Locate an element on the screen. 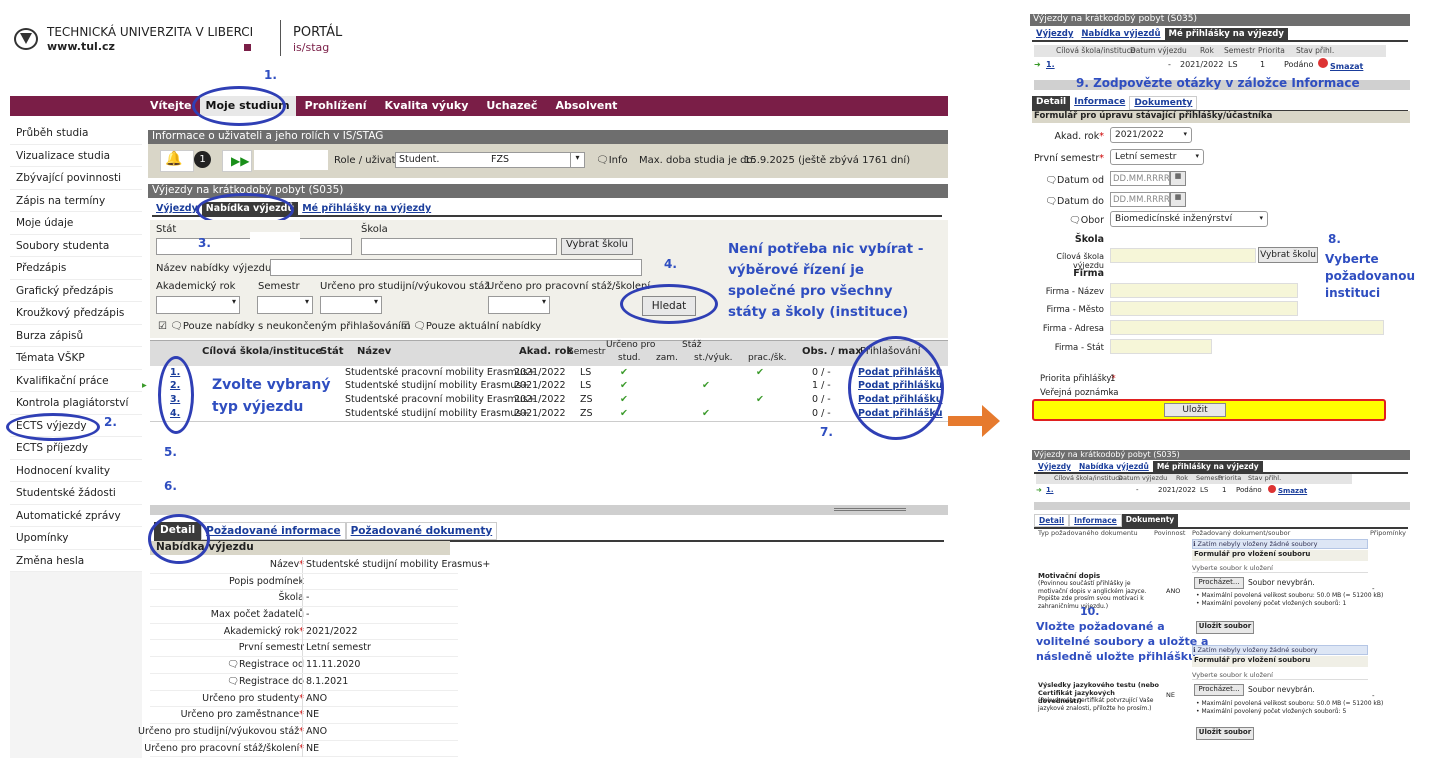 This screenshot has height=772, width=1430. r2-save-2: Uložit soubor is located at coordinates (1225, 733).